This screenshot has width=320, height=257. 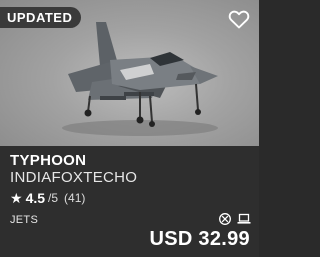 I want to click on product-rating: ★ 4.5/5 (41), so click(x=47, y=198).